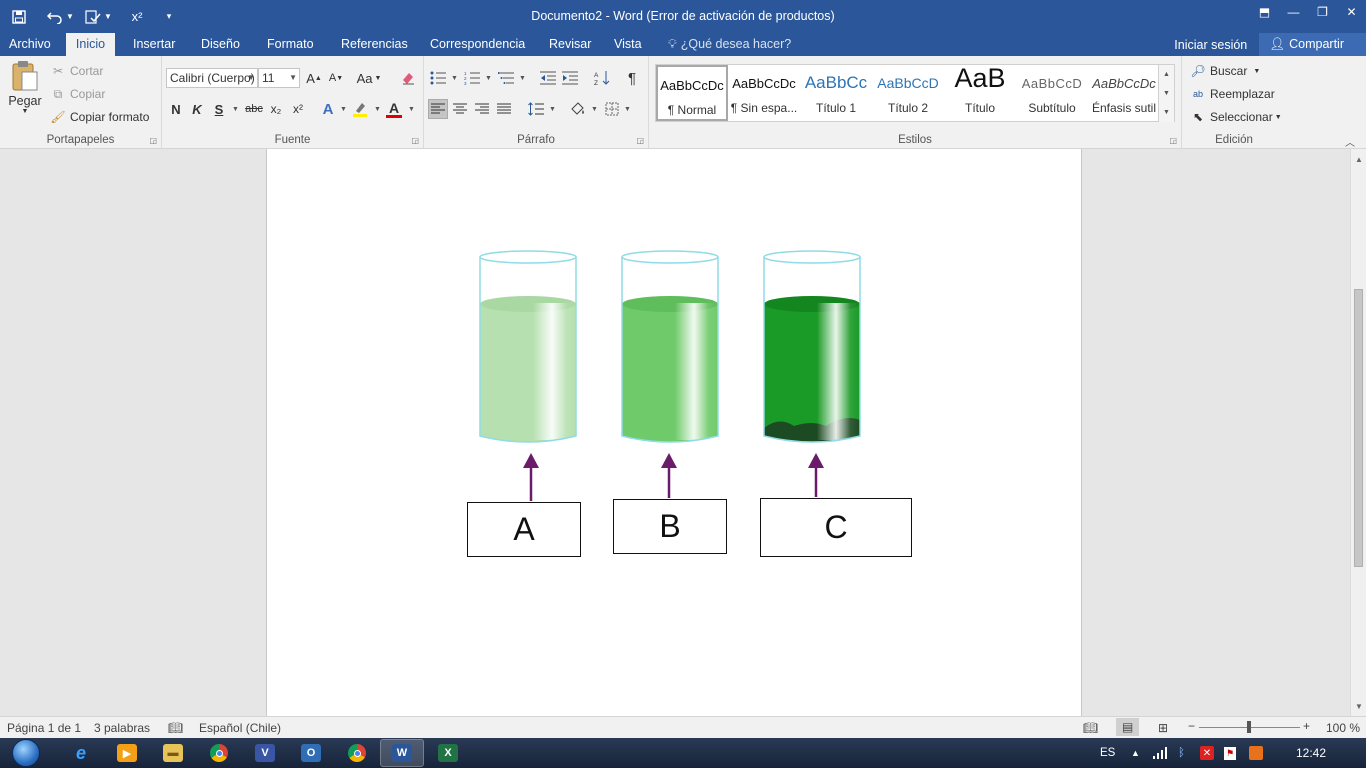  Describe the element at coordinates (153, 140) in the screenshot. I see `clipboard-launcher-icon: ◲` at that location.